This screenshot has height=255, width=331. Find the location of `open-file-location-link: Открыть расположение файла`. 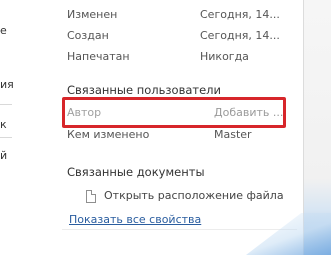

open-file-location-link: Открыть расположение файла is located at coordinates (194, 195).